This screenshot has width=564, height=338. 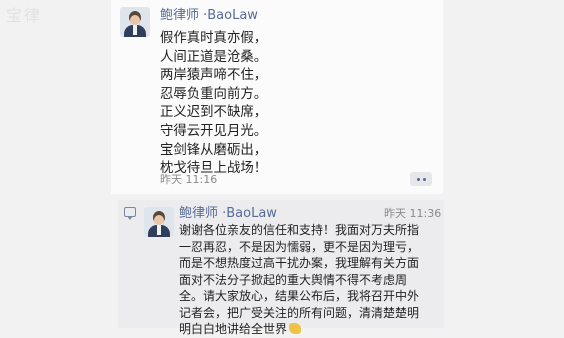 What do you see at coordinates (214, 38) in the screenshot?
I see `post-line: 假作真时真亦假，` at bounding box center [214, 38].